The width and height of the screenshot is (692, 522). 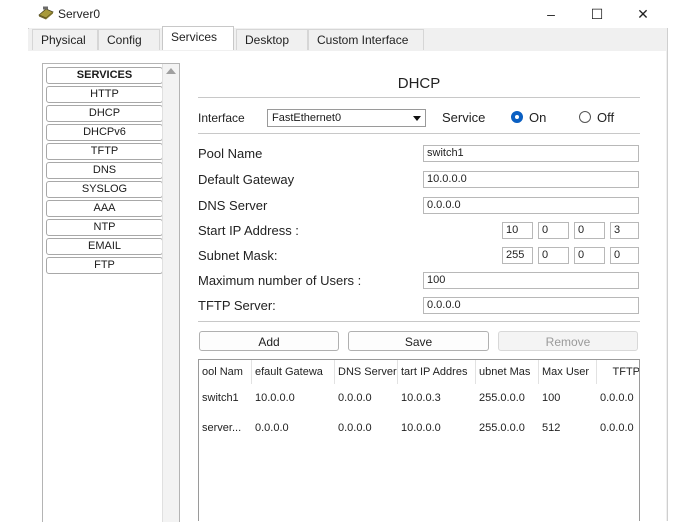 What do you see at coordinates (104, 227) in the screenshot?
I see `service-ntp-button: NTP` at bounding box center [104, 227].